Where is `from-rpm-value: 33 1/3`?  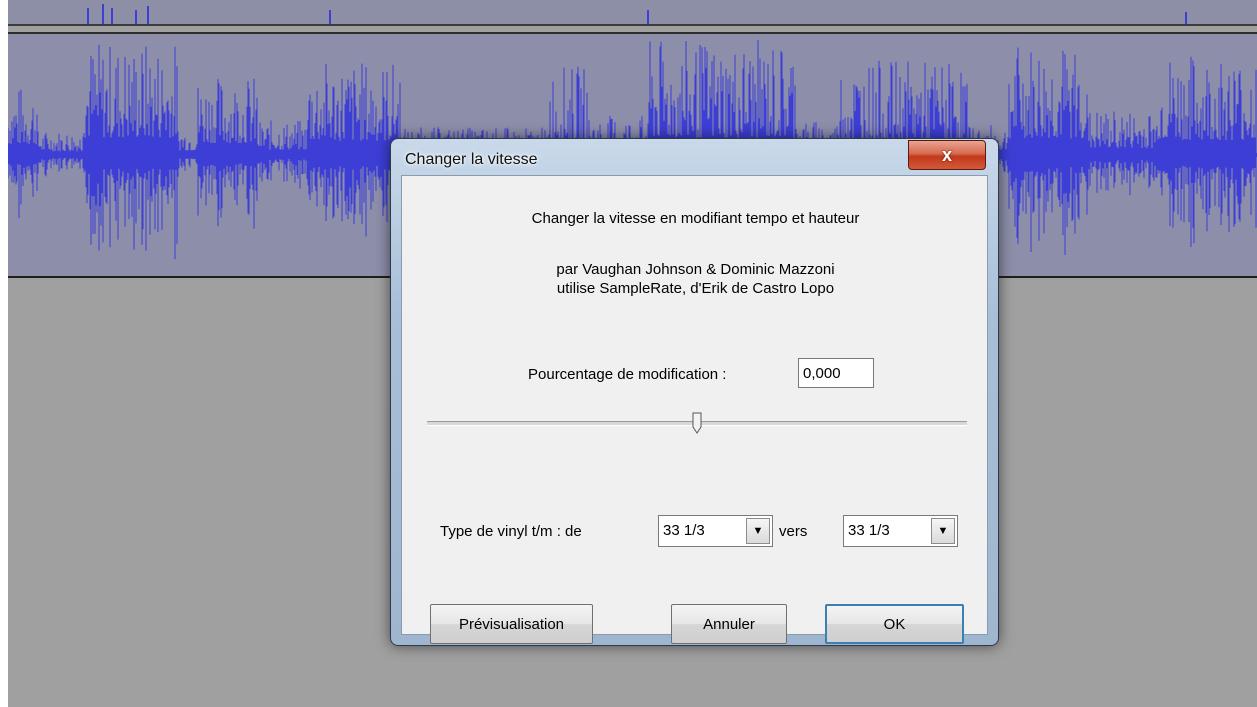 from-rpm-value: 33 1/3 is located at coordinates (684, 530).